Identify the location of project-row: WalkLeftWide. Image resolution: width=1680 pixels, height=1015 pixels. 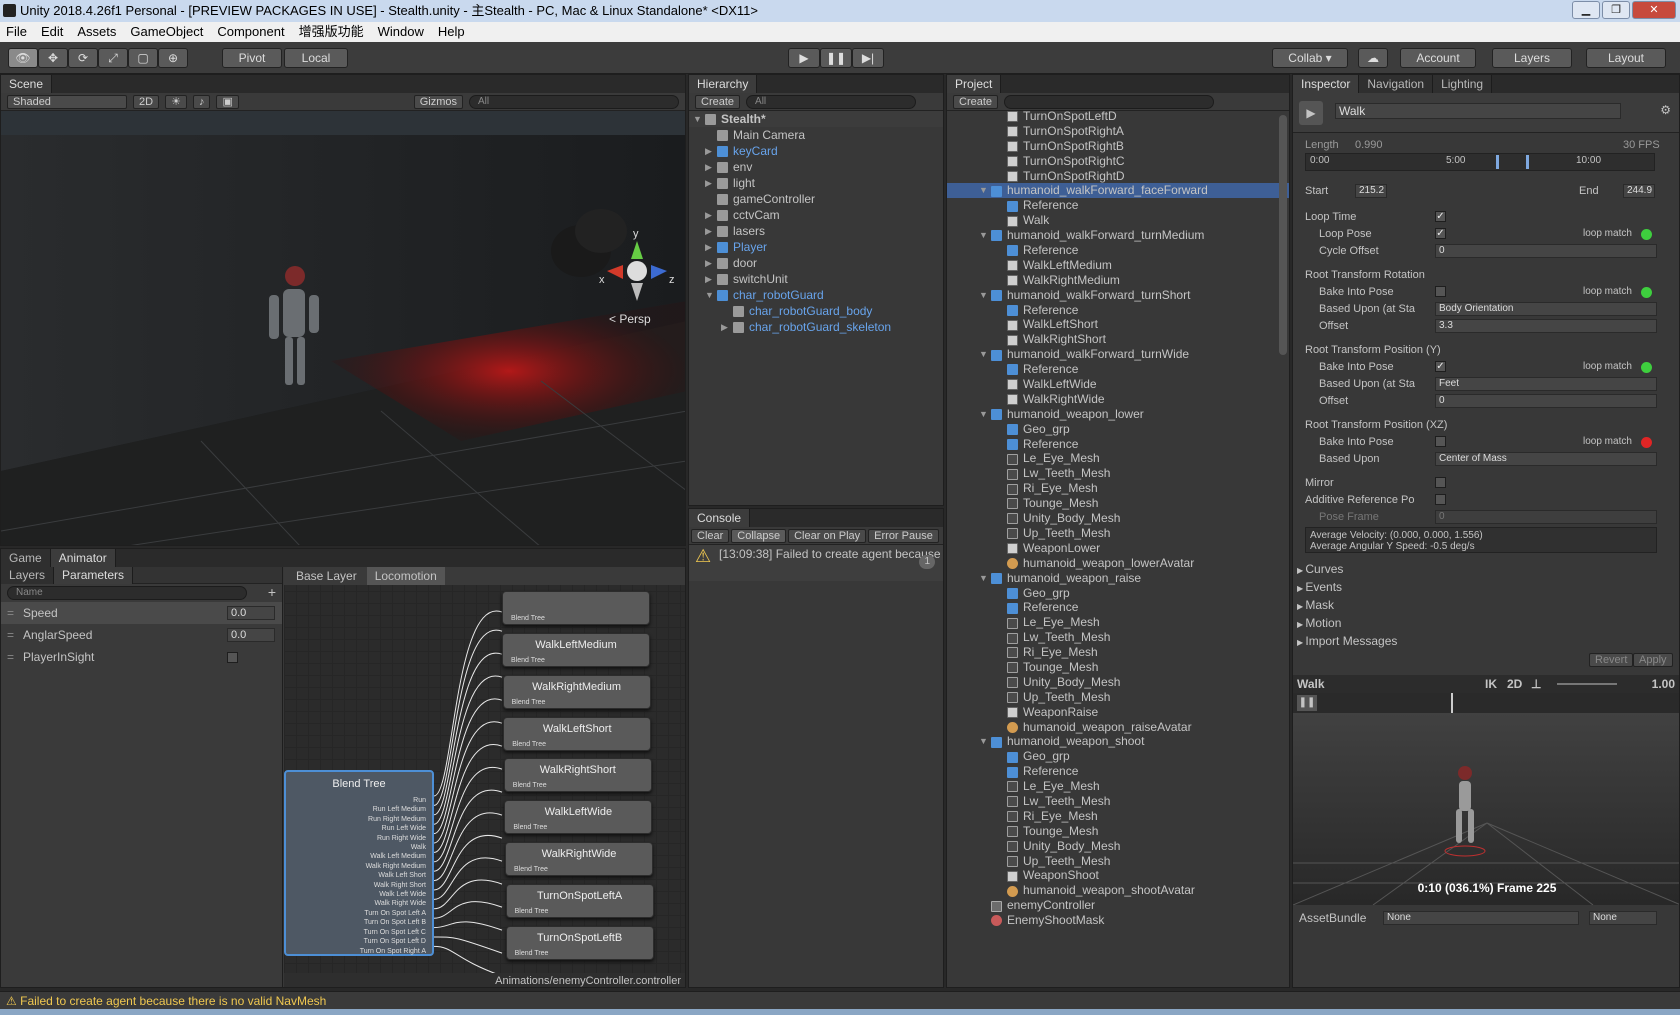
(1118, 384).